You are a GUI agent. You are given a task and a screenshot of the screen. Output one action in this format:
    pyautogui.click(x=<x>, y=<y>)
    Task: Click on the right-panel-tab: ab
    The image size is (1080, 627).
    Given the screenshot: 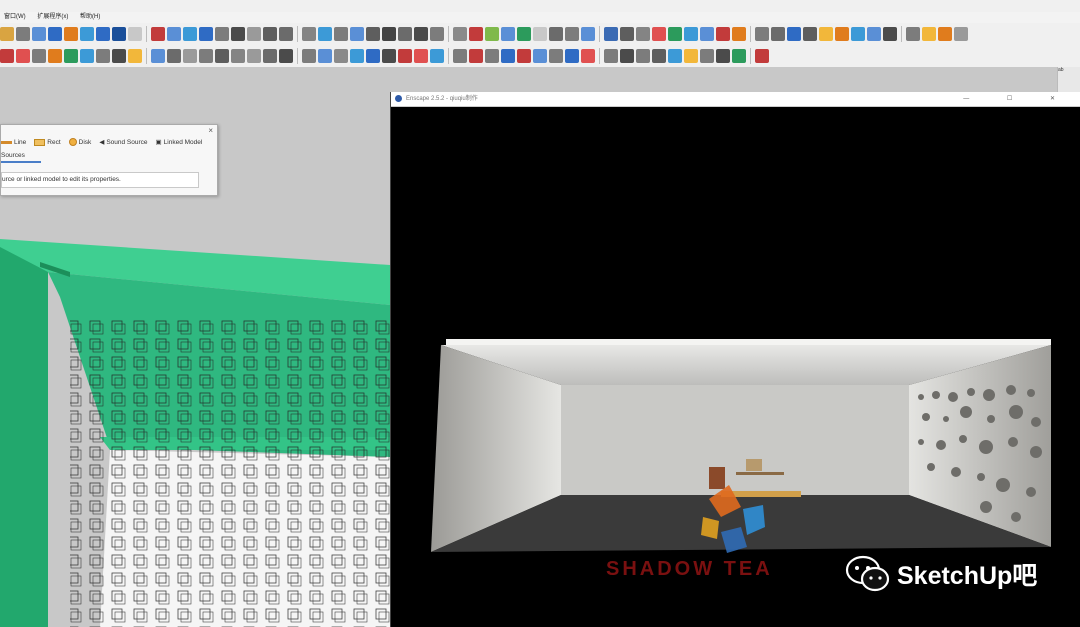 What is the action you would take?
    pyautogui.click(x=1068, y=80)
    